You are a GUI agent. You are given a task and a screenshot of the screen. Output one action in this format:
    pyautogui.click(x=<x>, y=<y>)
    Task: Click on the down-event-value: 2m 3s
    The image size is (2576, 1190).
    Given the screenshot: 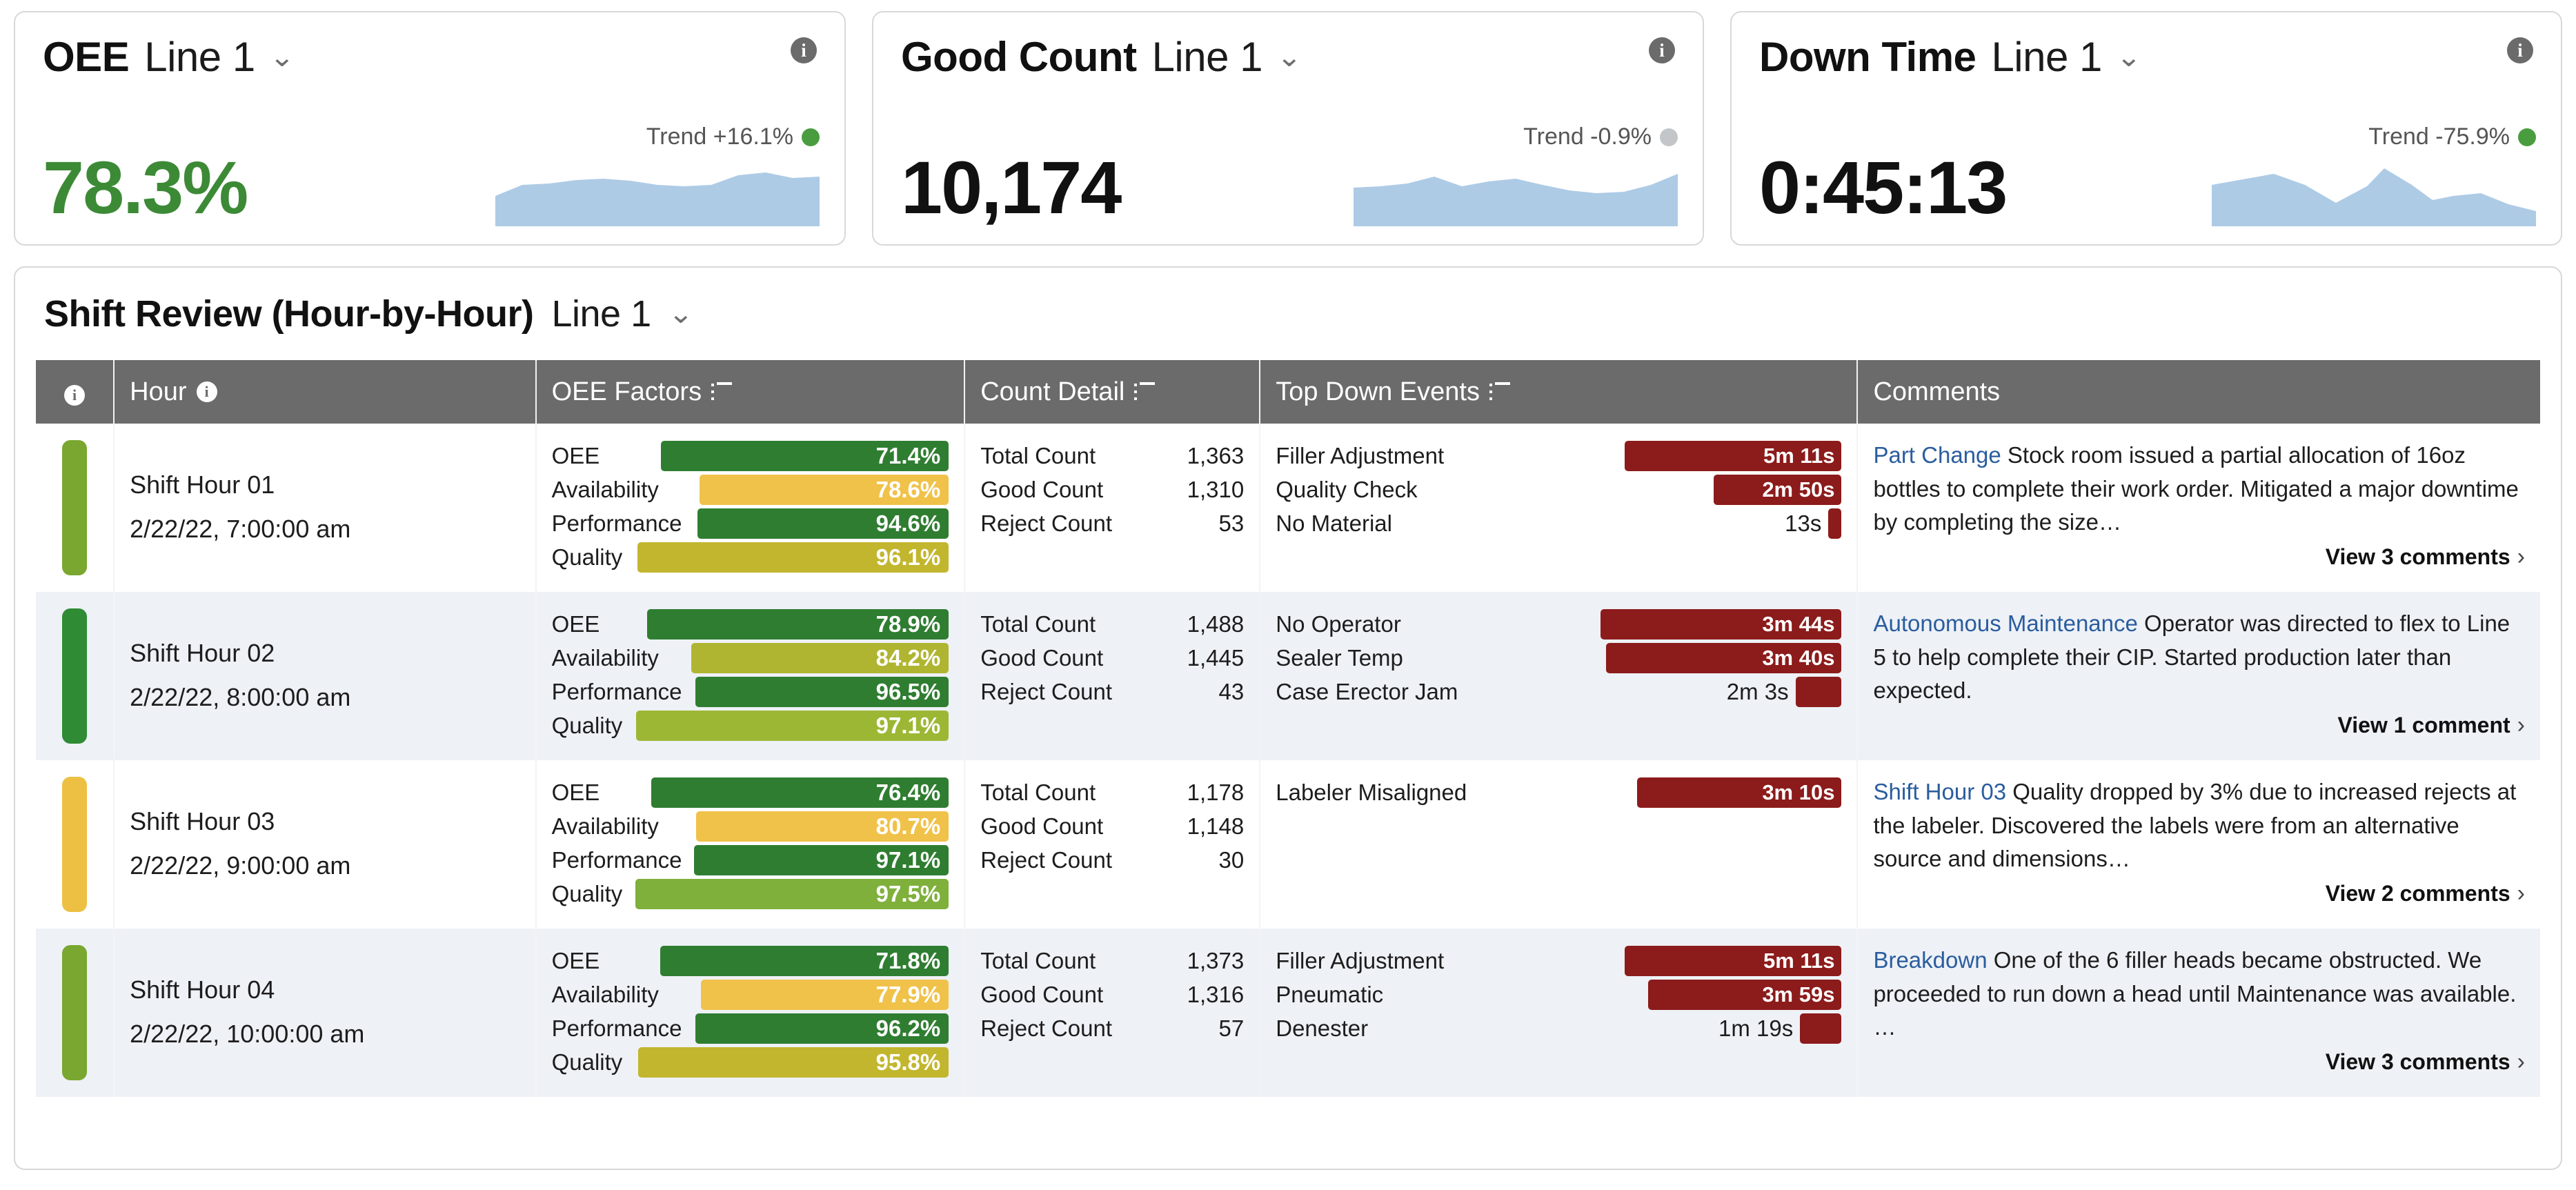 What is the action you would take?
    pyautogui.click(x=1757, y=691)
    